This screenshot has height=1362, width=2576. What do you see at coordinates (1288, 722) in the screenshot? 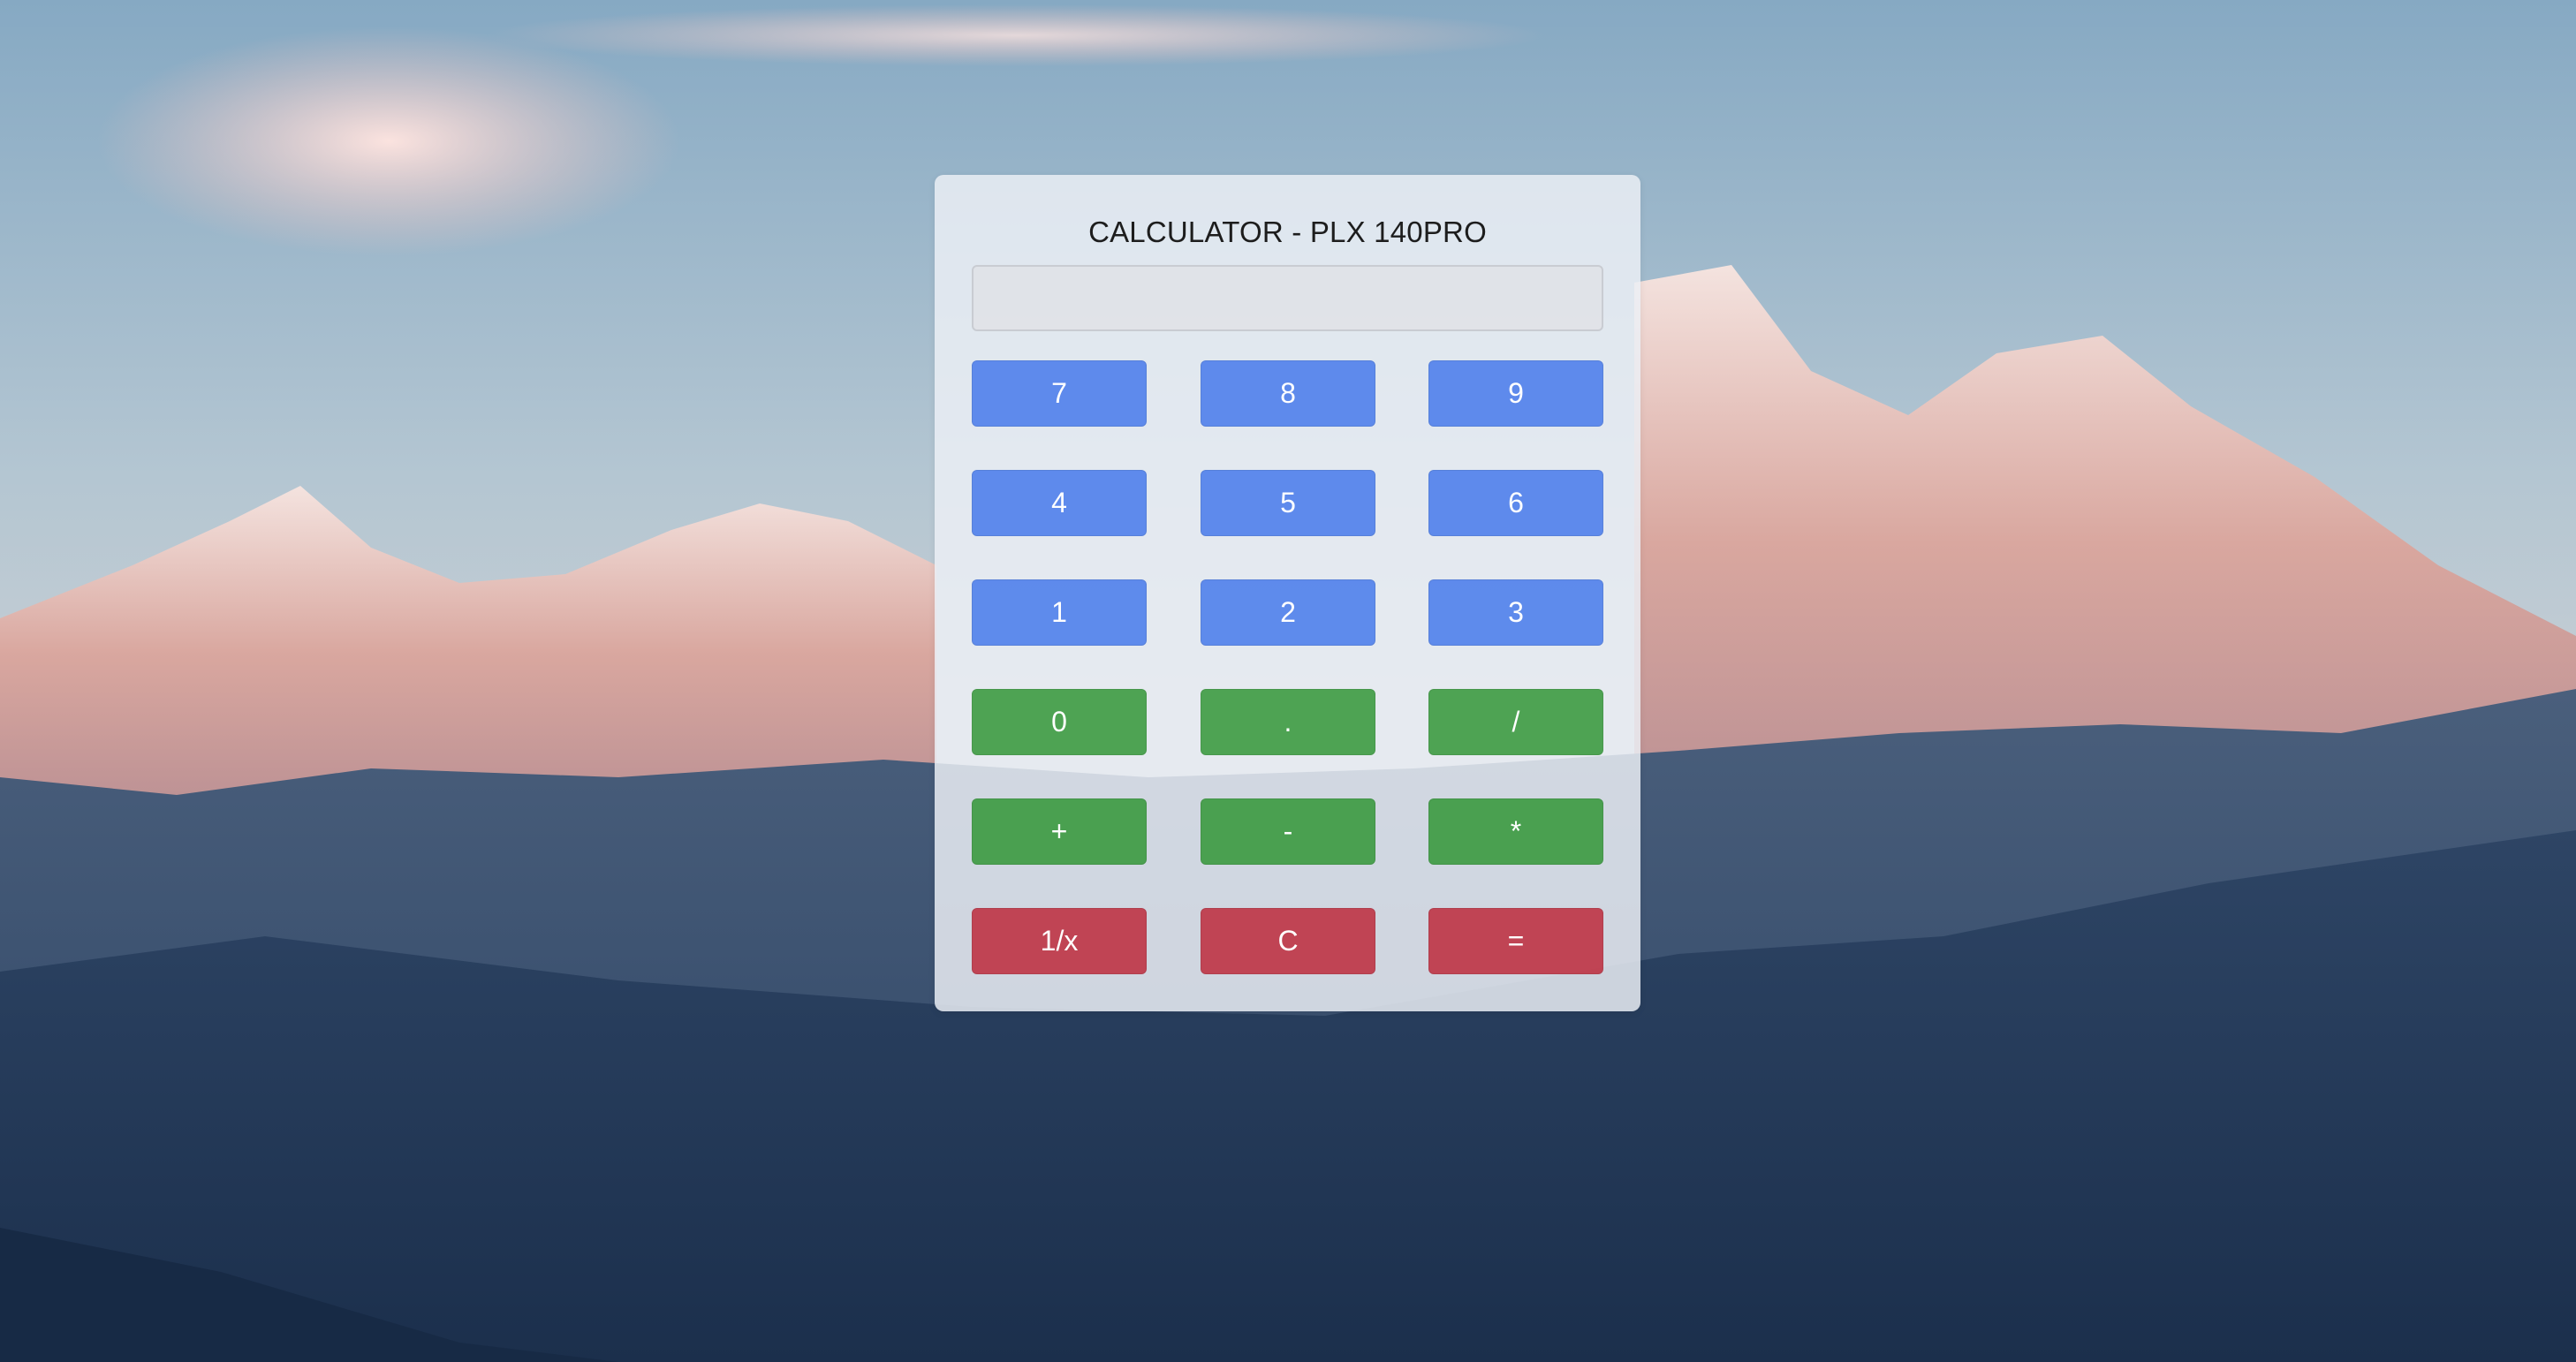
I see `decimal-button: .` at bounding box center [1288, 722].